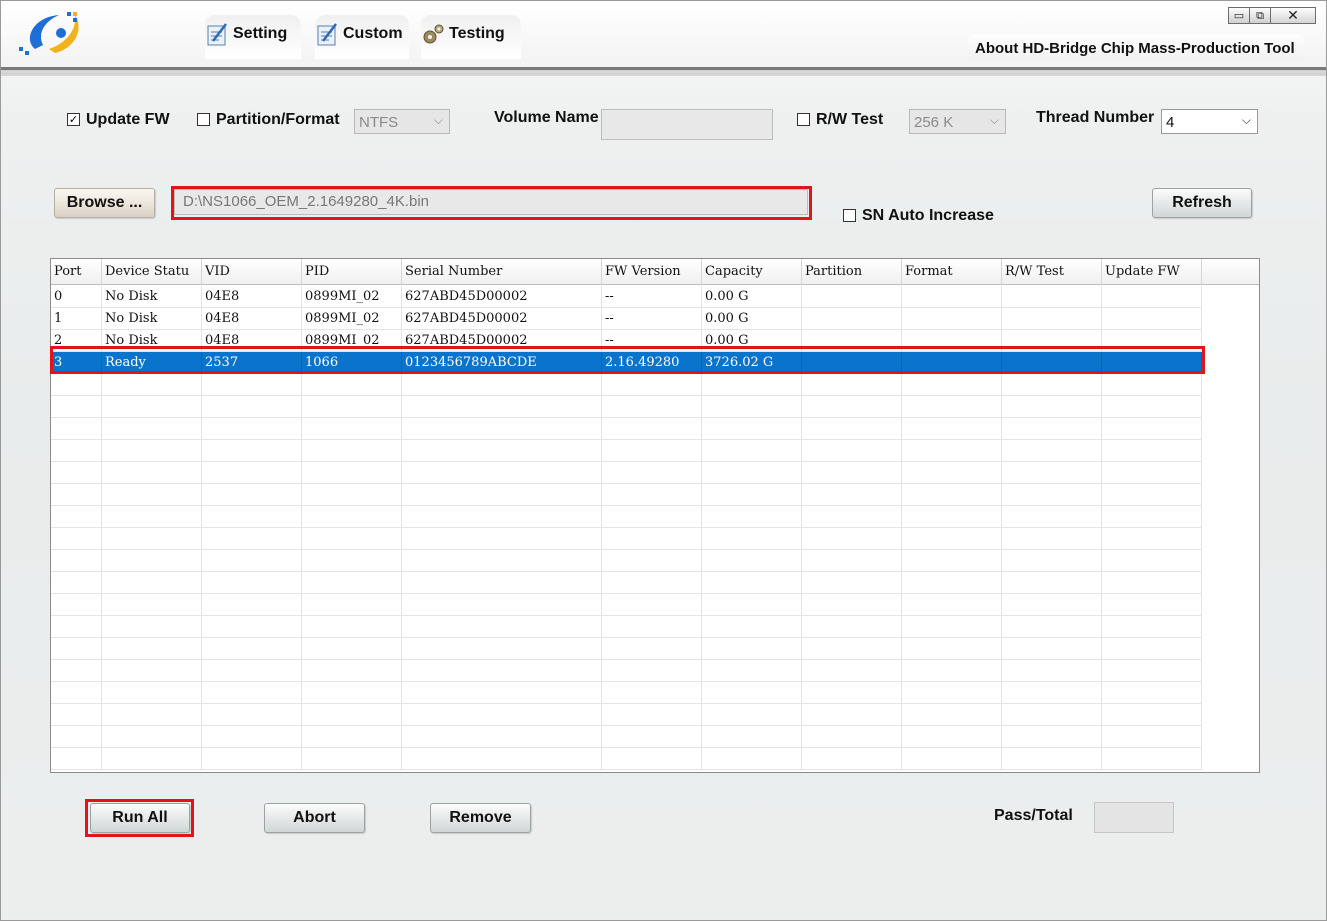  What do you see at coordinates (314, 818) in the screenshot?
I see `abort-button: Abort` at bounding box center [314, 818].